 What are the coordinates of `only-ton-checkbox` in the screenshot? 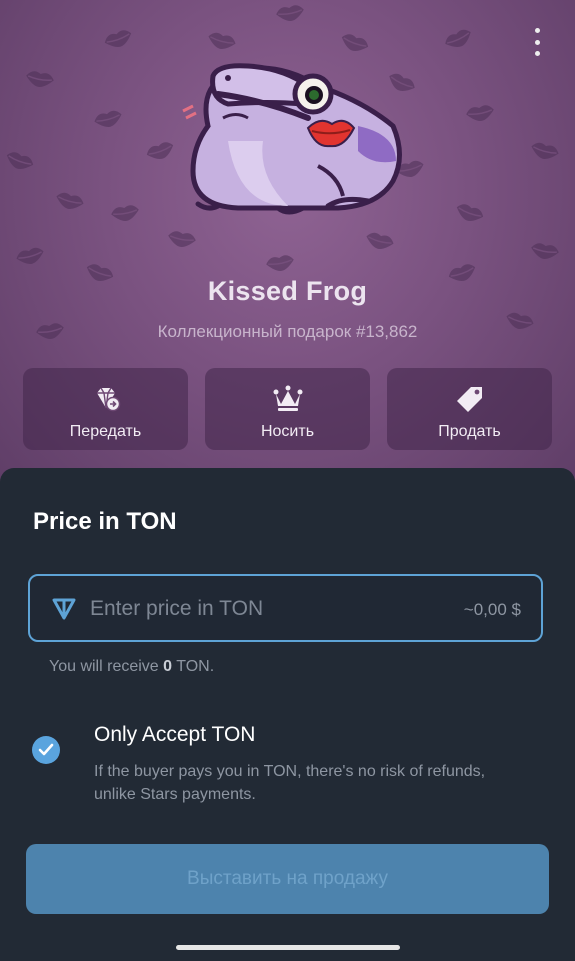 It's located at (46, 750).